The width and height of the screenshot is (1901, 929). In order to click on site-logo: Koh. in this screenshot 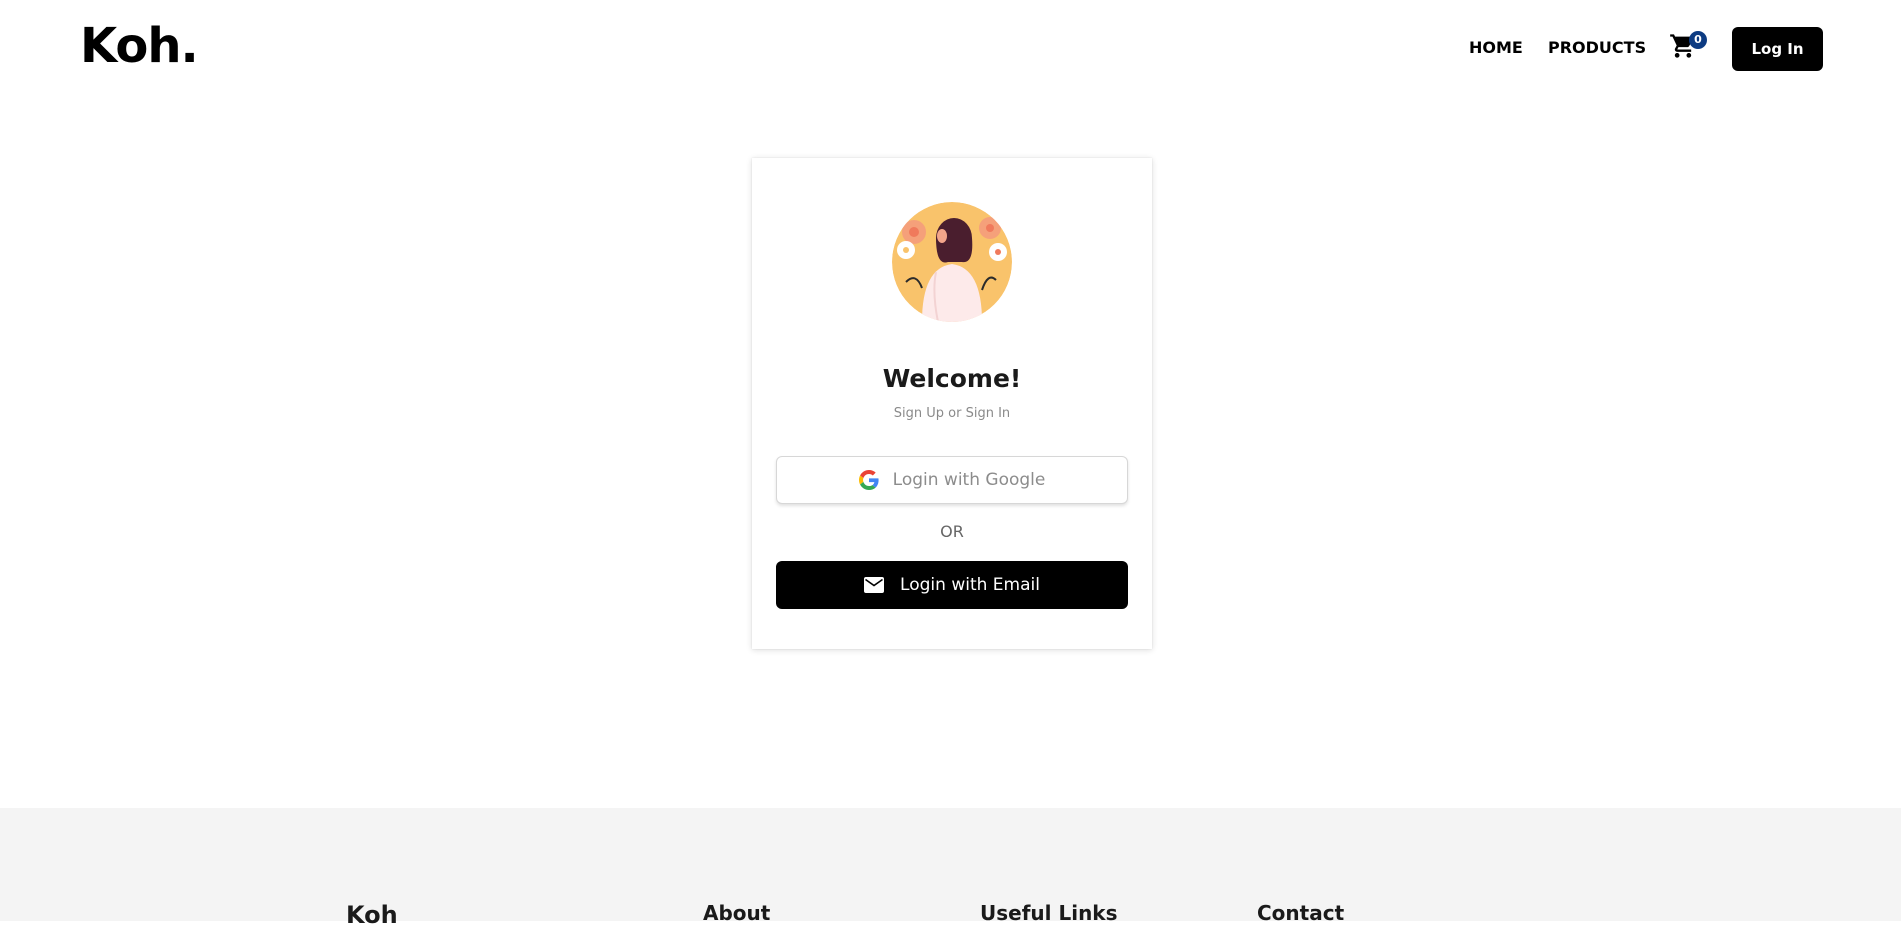, I will do `click(139, 46)`.